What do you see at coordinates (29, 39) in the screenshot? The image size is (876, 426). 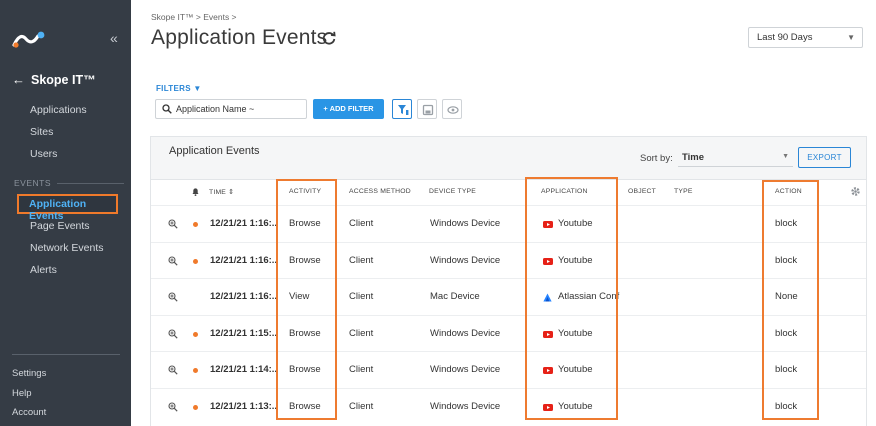 I see `netskope-logo-icon` at bounding box center [29, 39].